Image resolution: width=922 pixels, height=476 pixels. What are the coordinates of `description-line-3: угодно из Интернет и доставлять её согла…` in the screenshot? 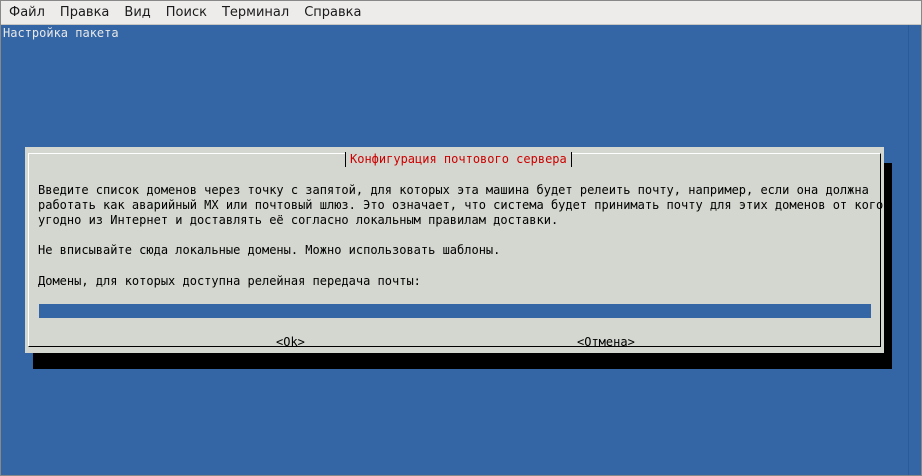 It's located at (298, 220).